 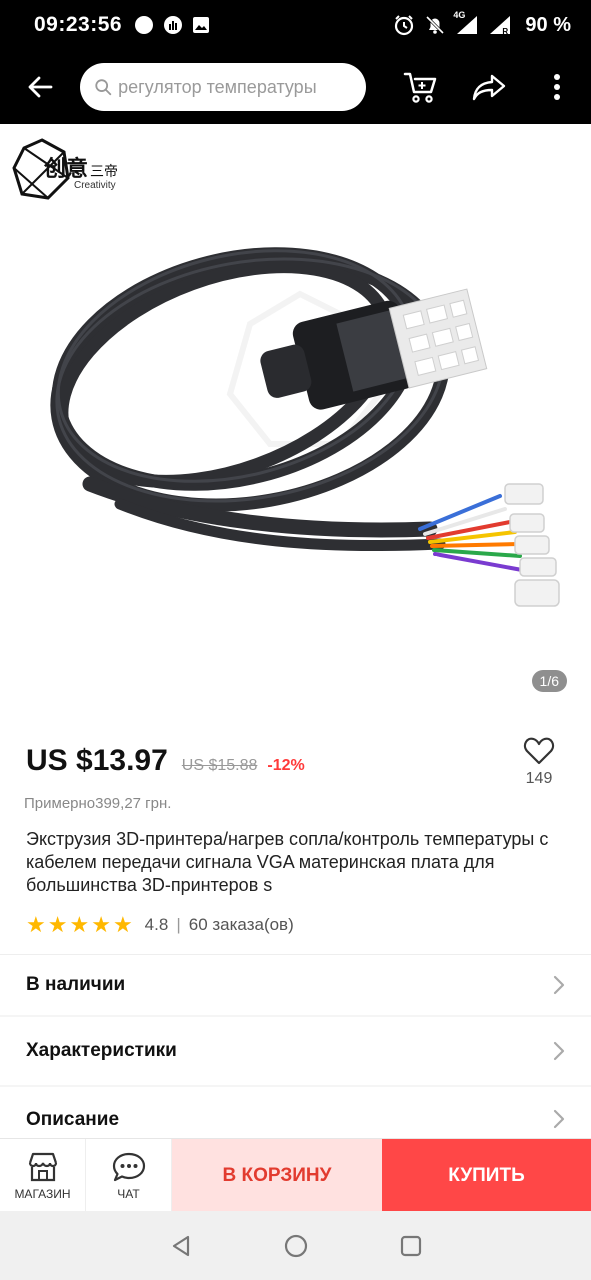 I want to click on discount-badge: -12%, so click(x=286, y=765).